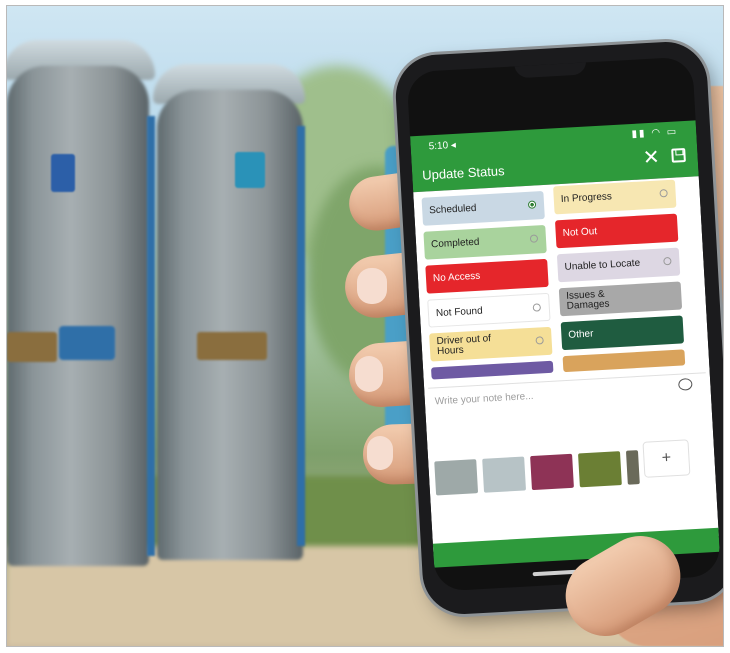  Describe the element at coordinates (463, 173) in the screenshot. I see `page-title: Update Status` at that location.